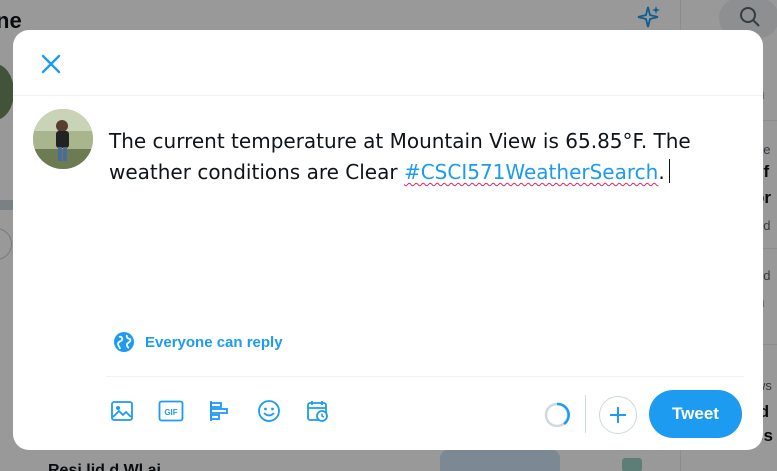  Describe the element at coordinates (388, 63) in the screenshot. I see `modal-header` at that location.